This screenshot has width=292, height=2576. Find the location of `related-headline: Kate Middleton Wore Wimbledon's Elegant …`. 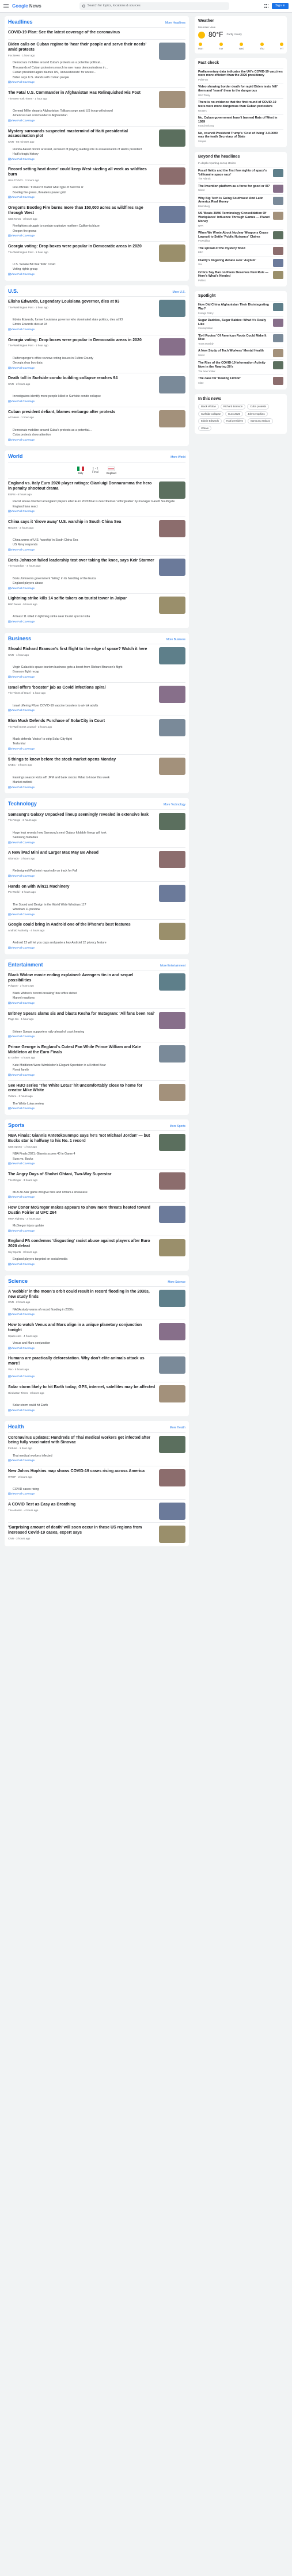

related-headline: Kate Middleton Wore Wimbledon's Elegant … is located at coordinates (99, 1066).